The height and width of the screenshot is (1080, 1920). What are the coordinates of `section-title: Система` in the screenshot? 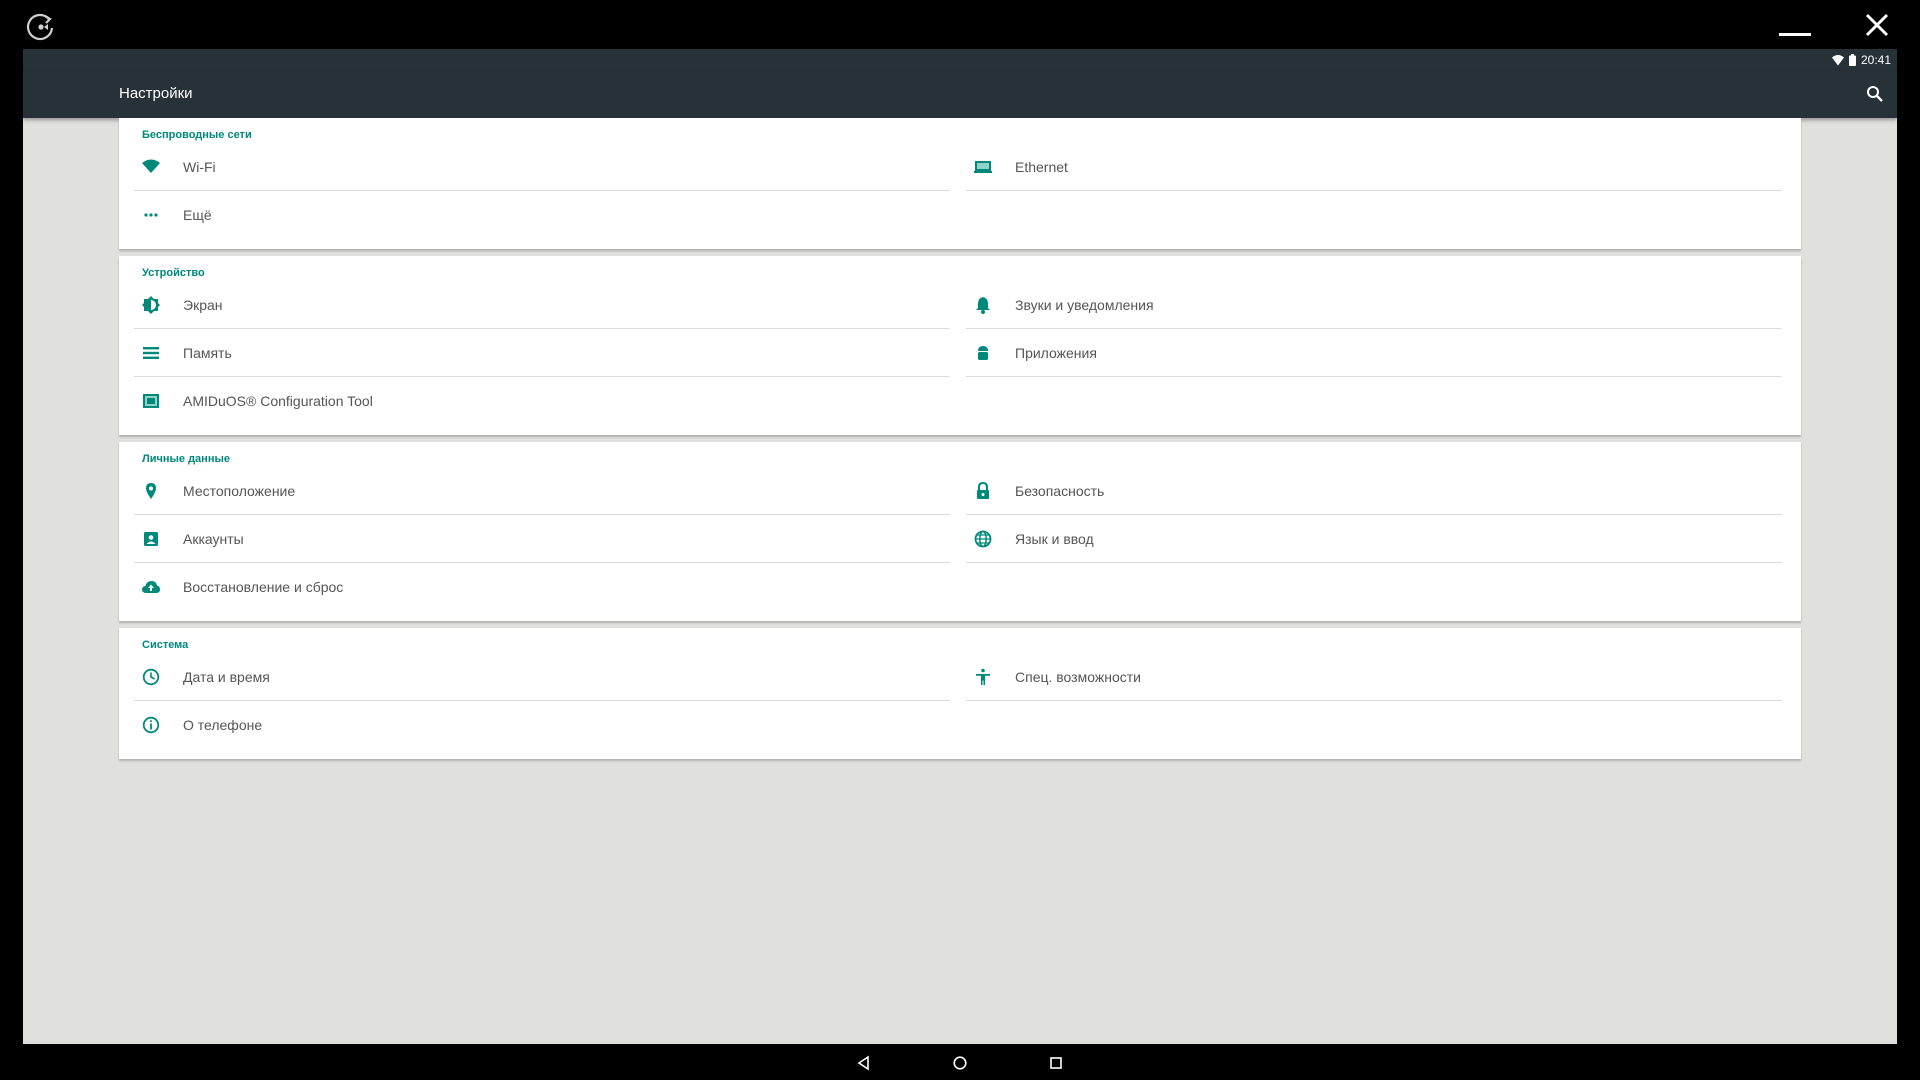 It's located at (165, 645).